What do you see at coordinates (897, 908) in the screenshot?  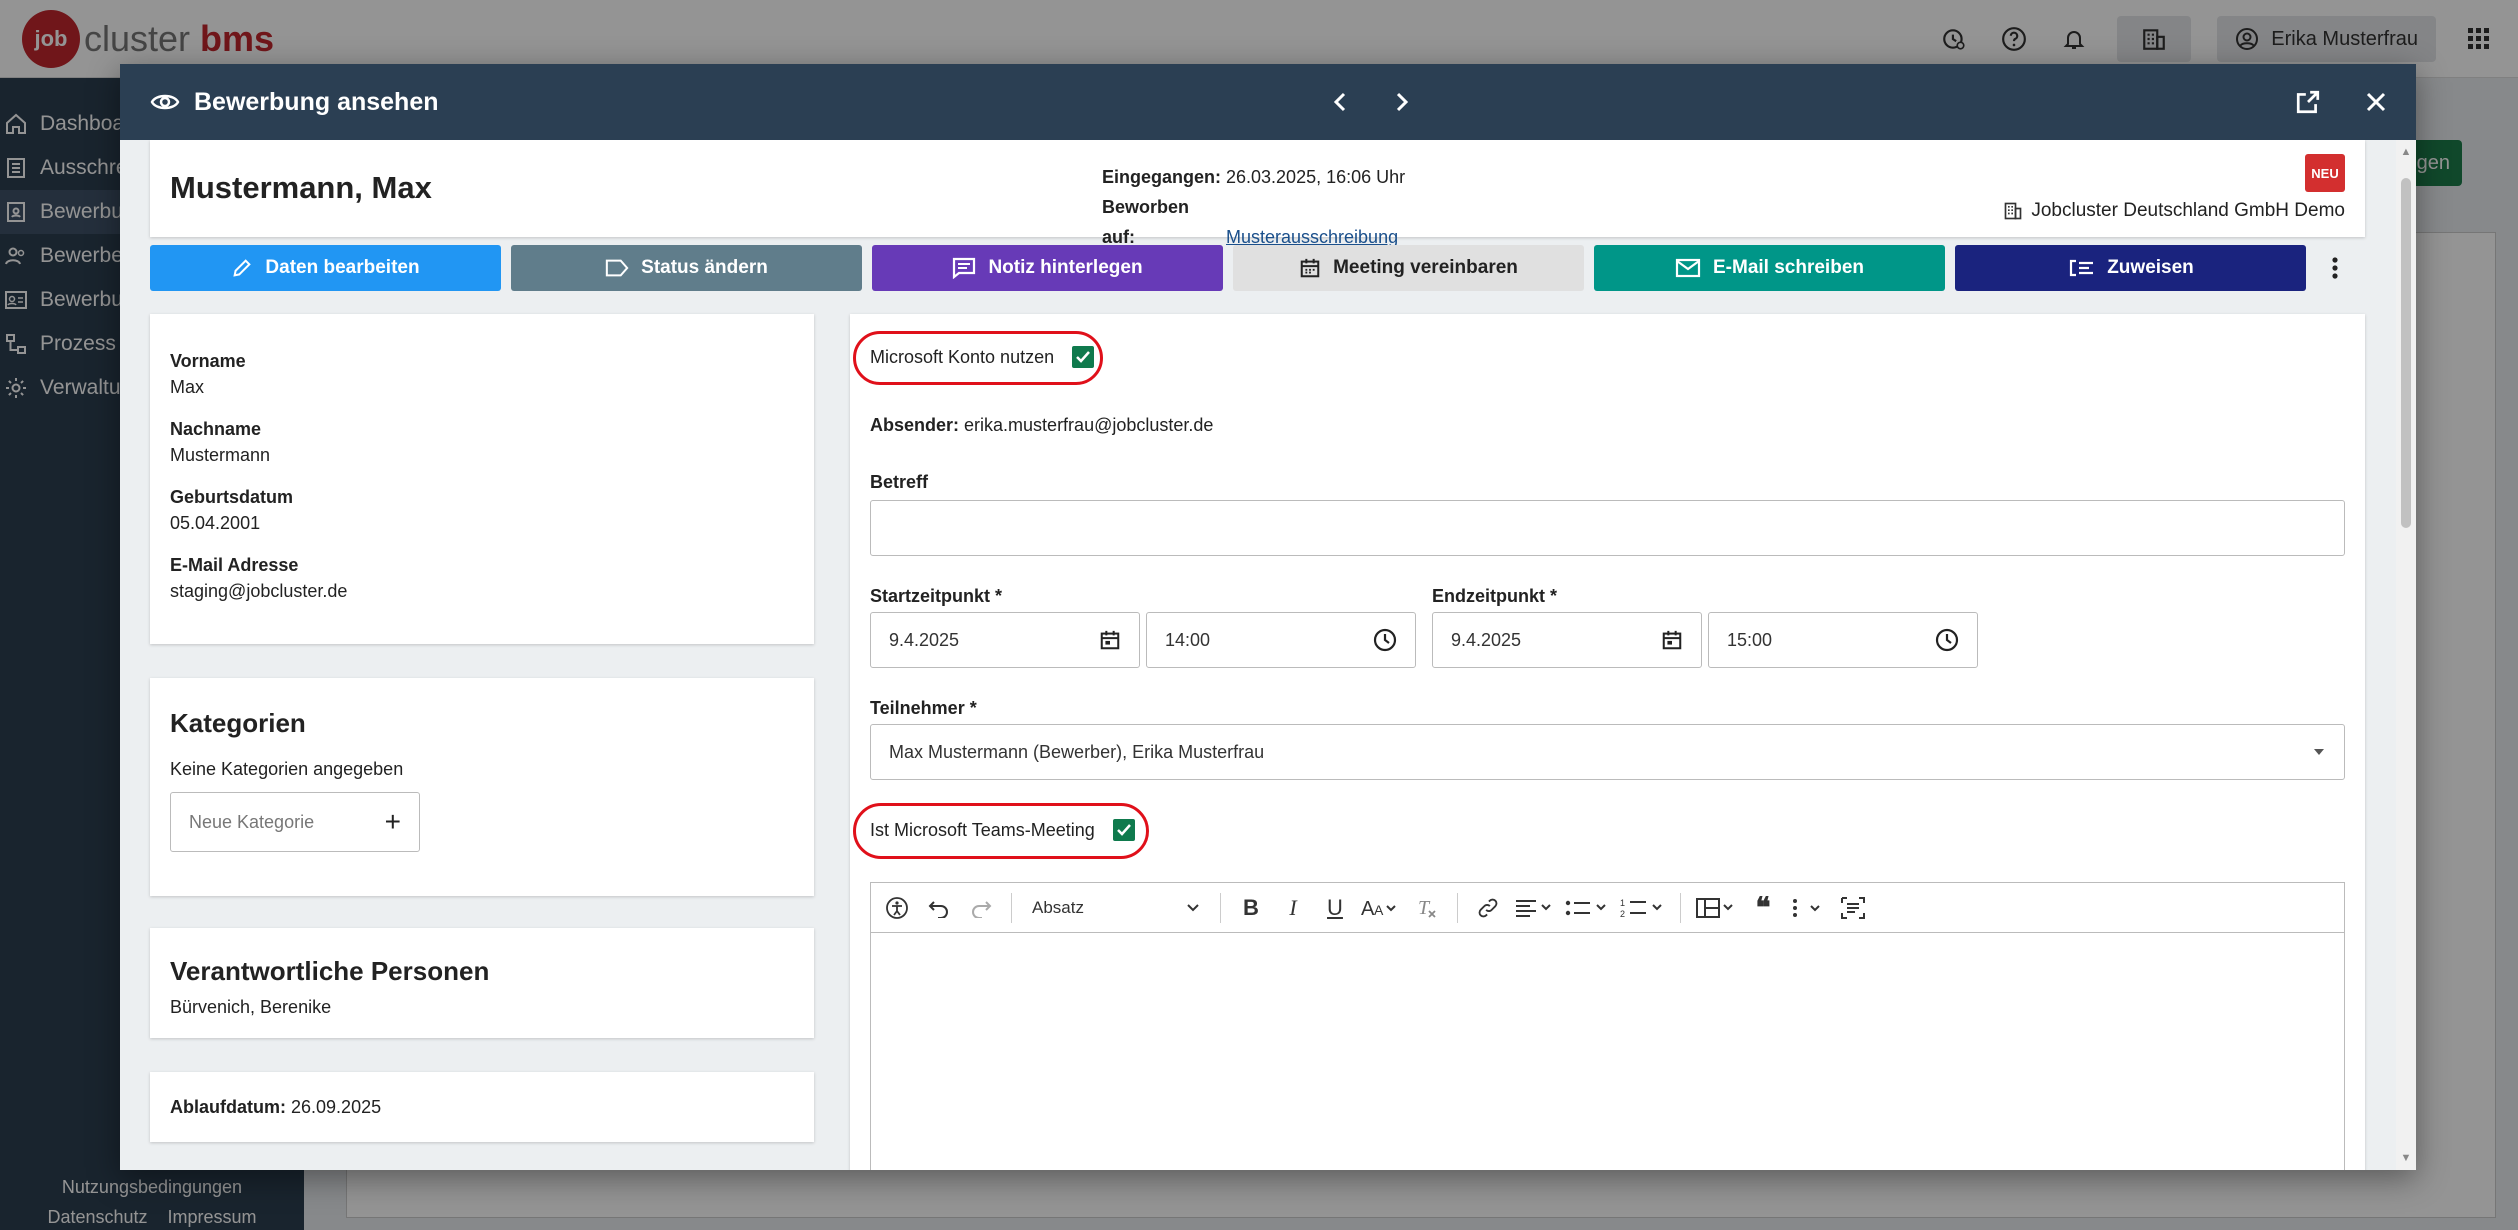 I see `accessibility-icon` at bounding box center [897, 908].